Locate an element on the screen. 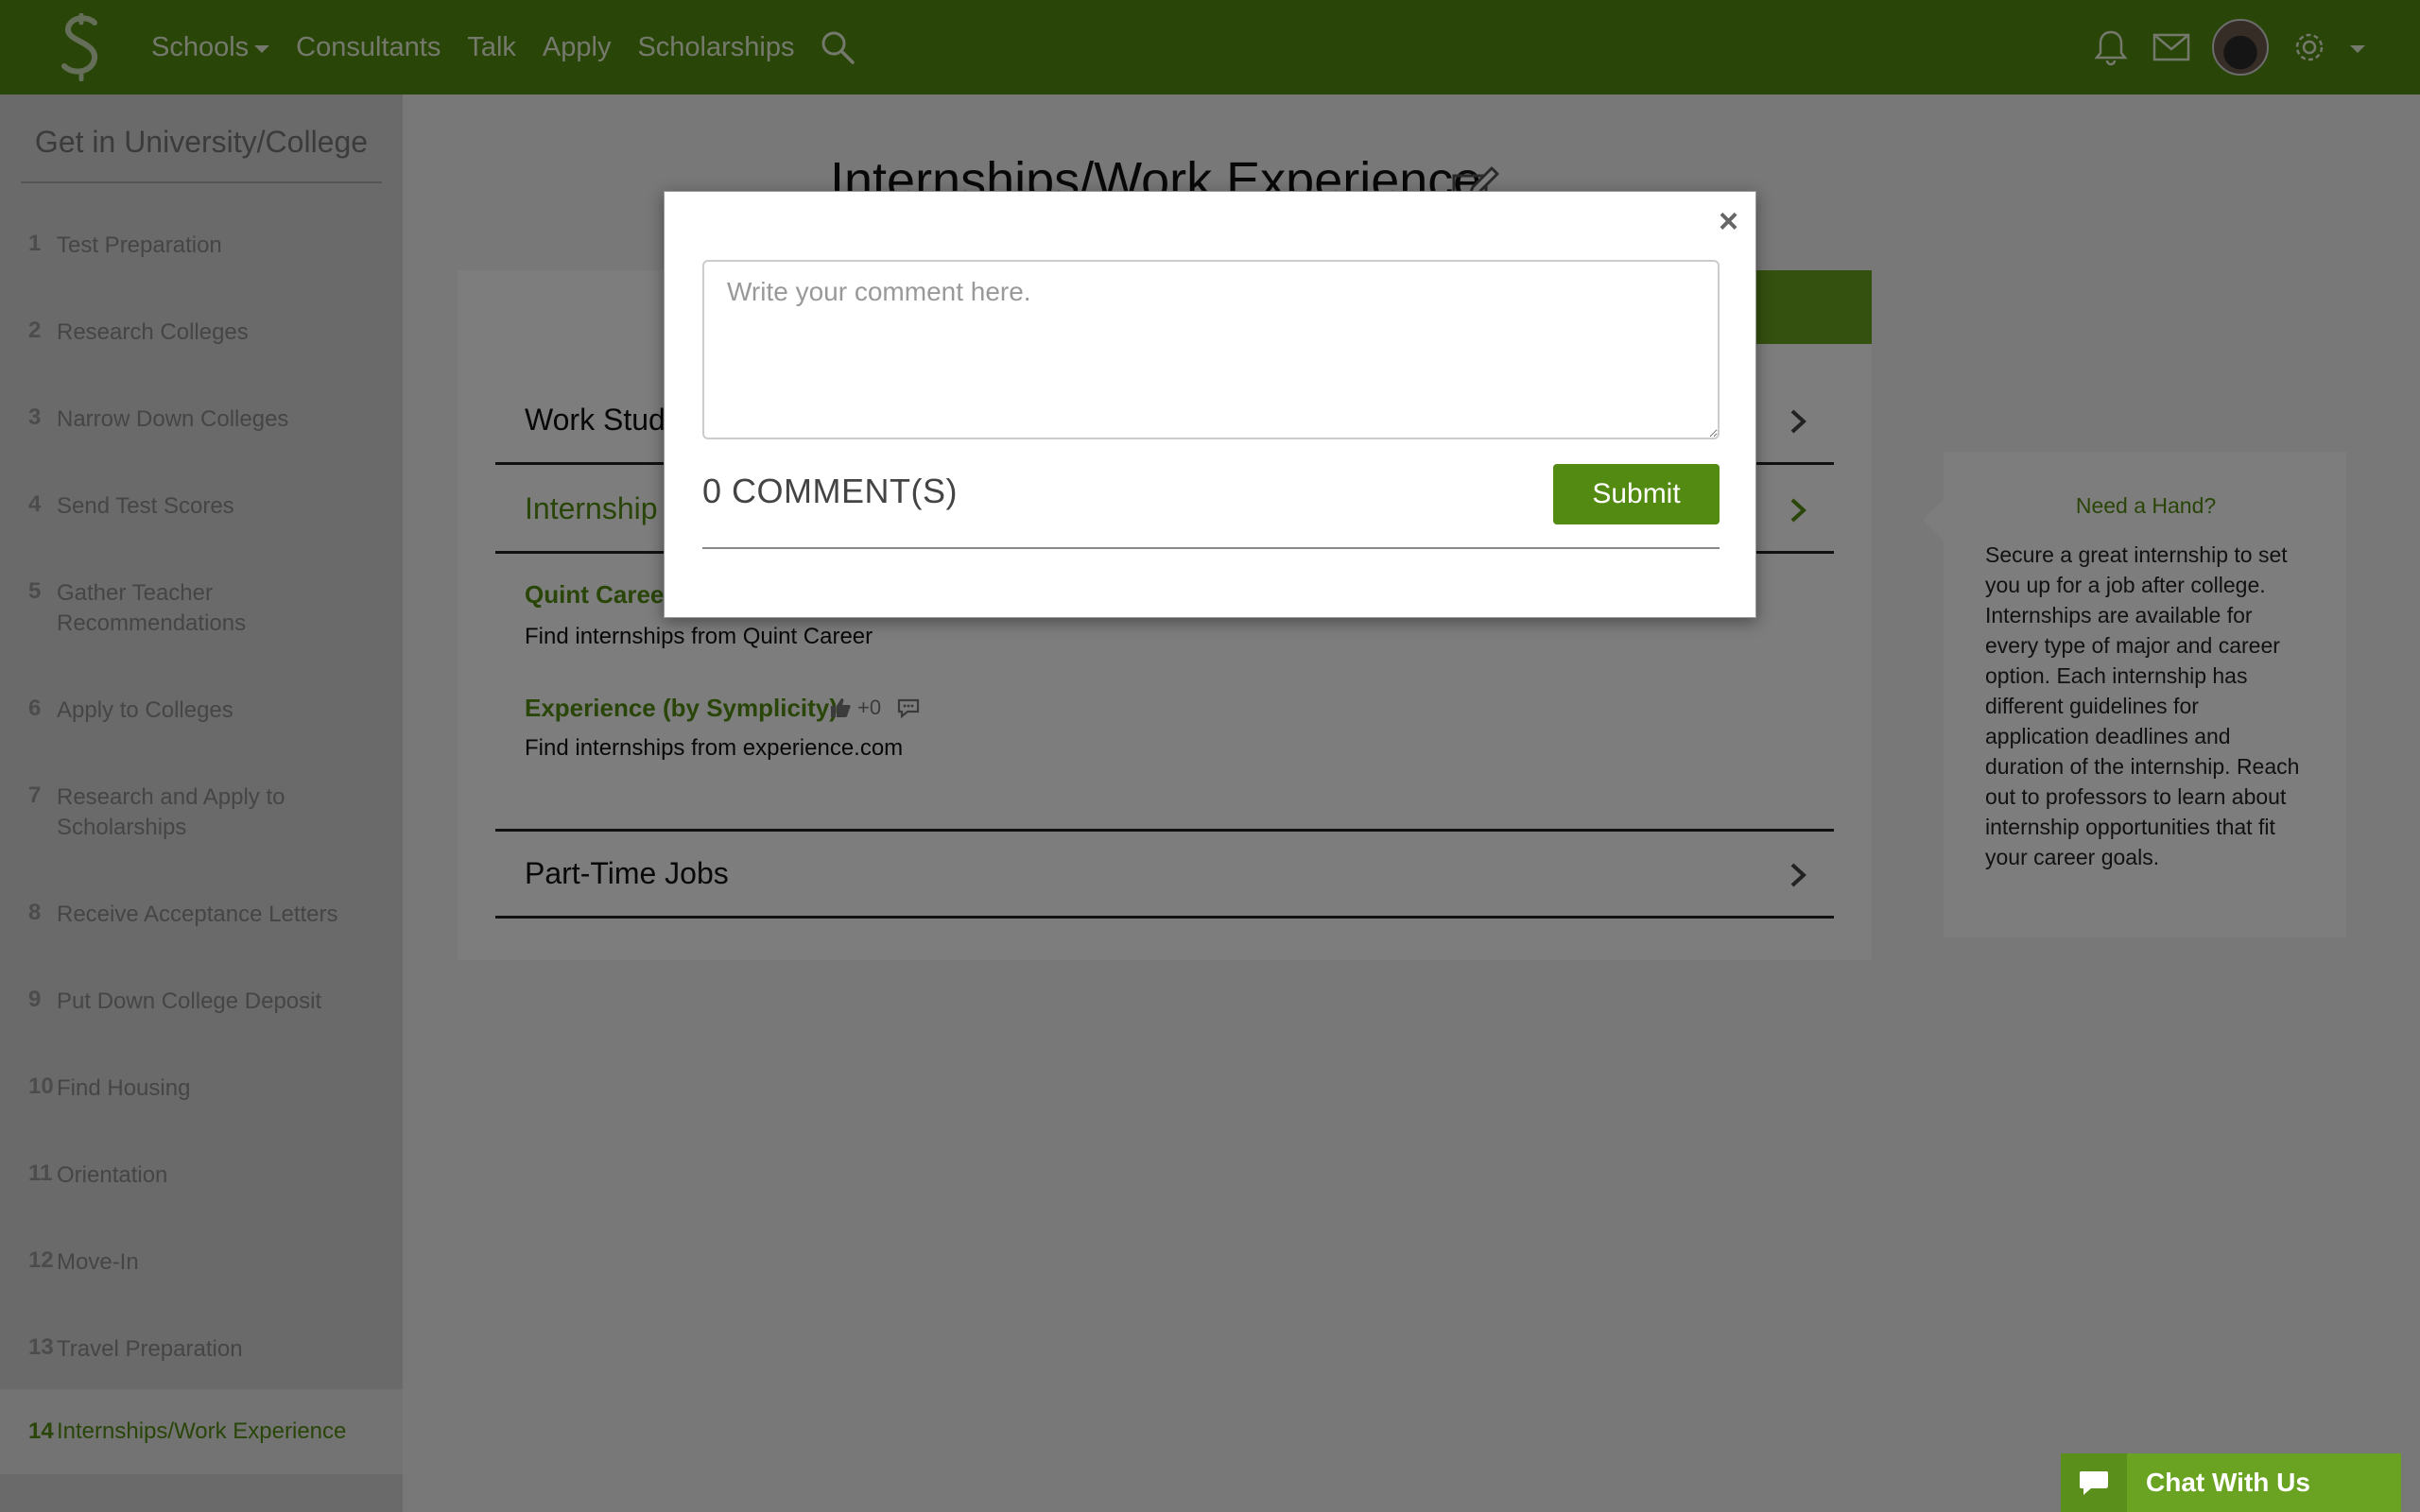  submit-button: Submit is located at coordinates (1637, 494).